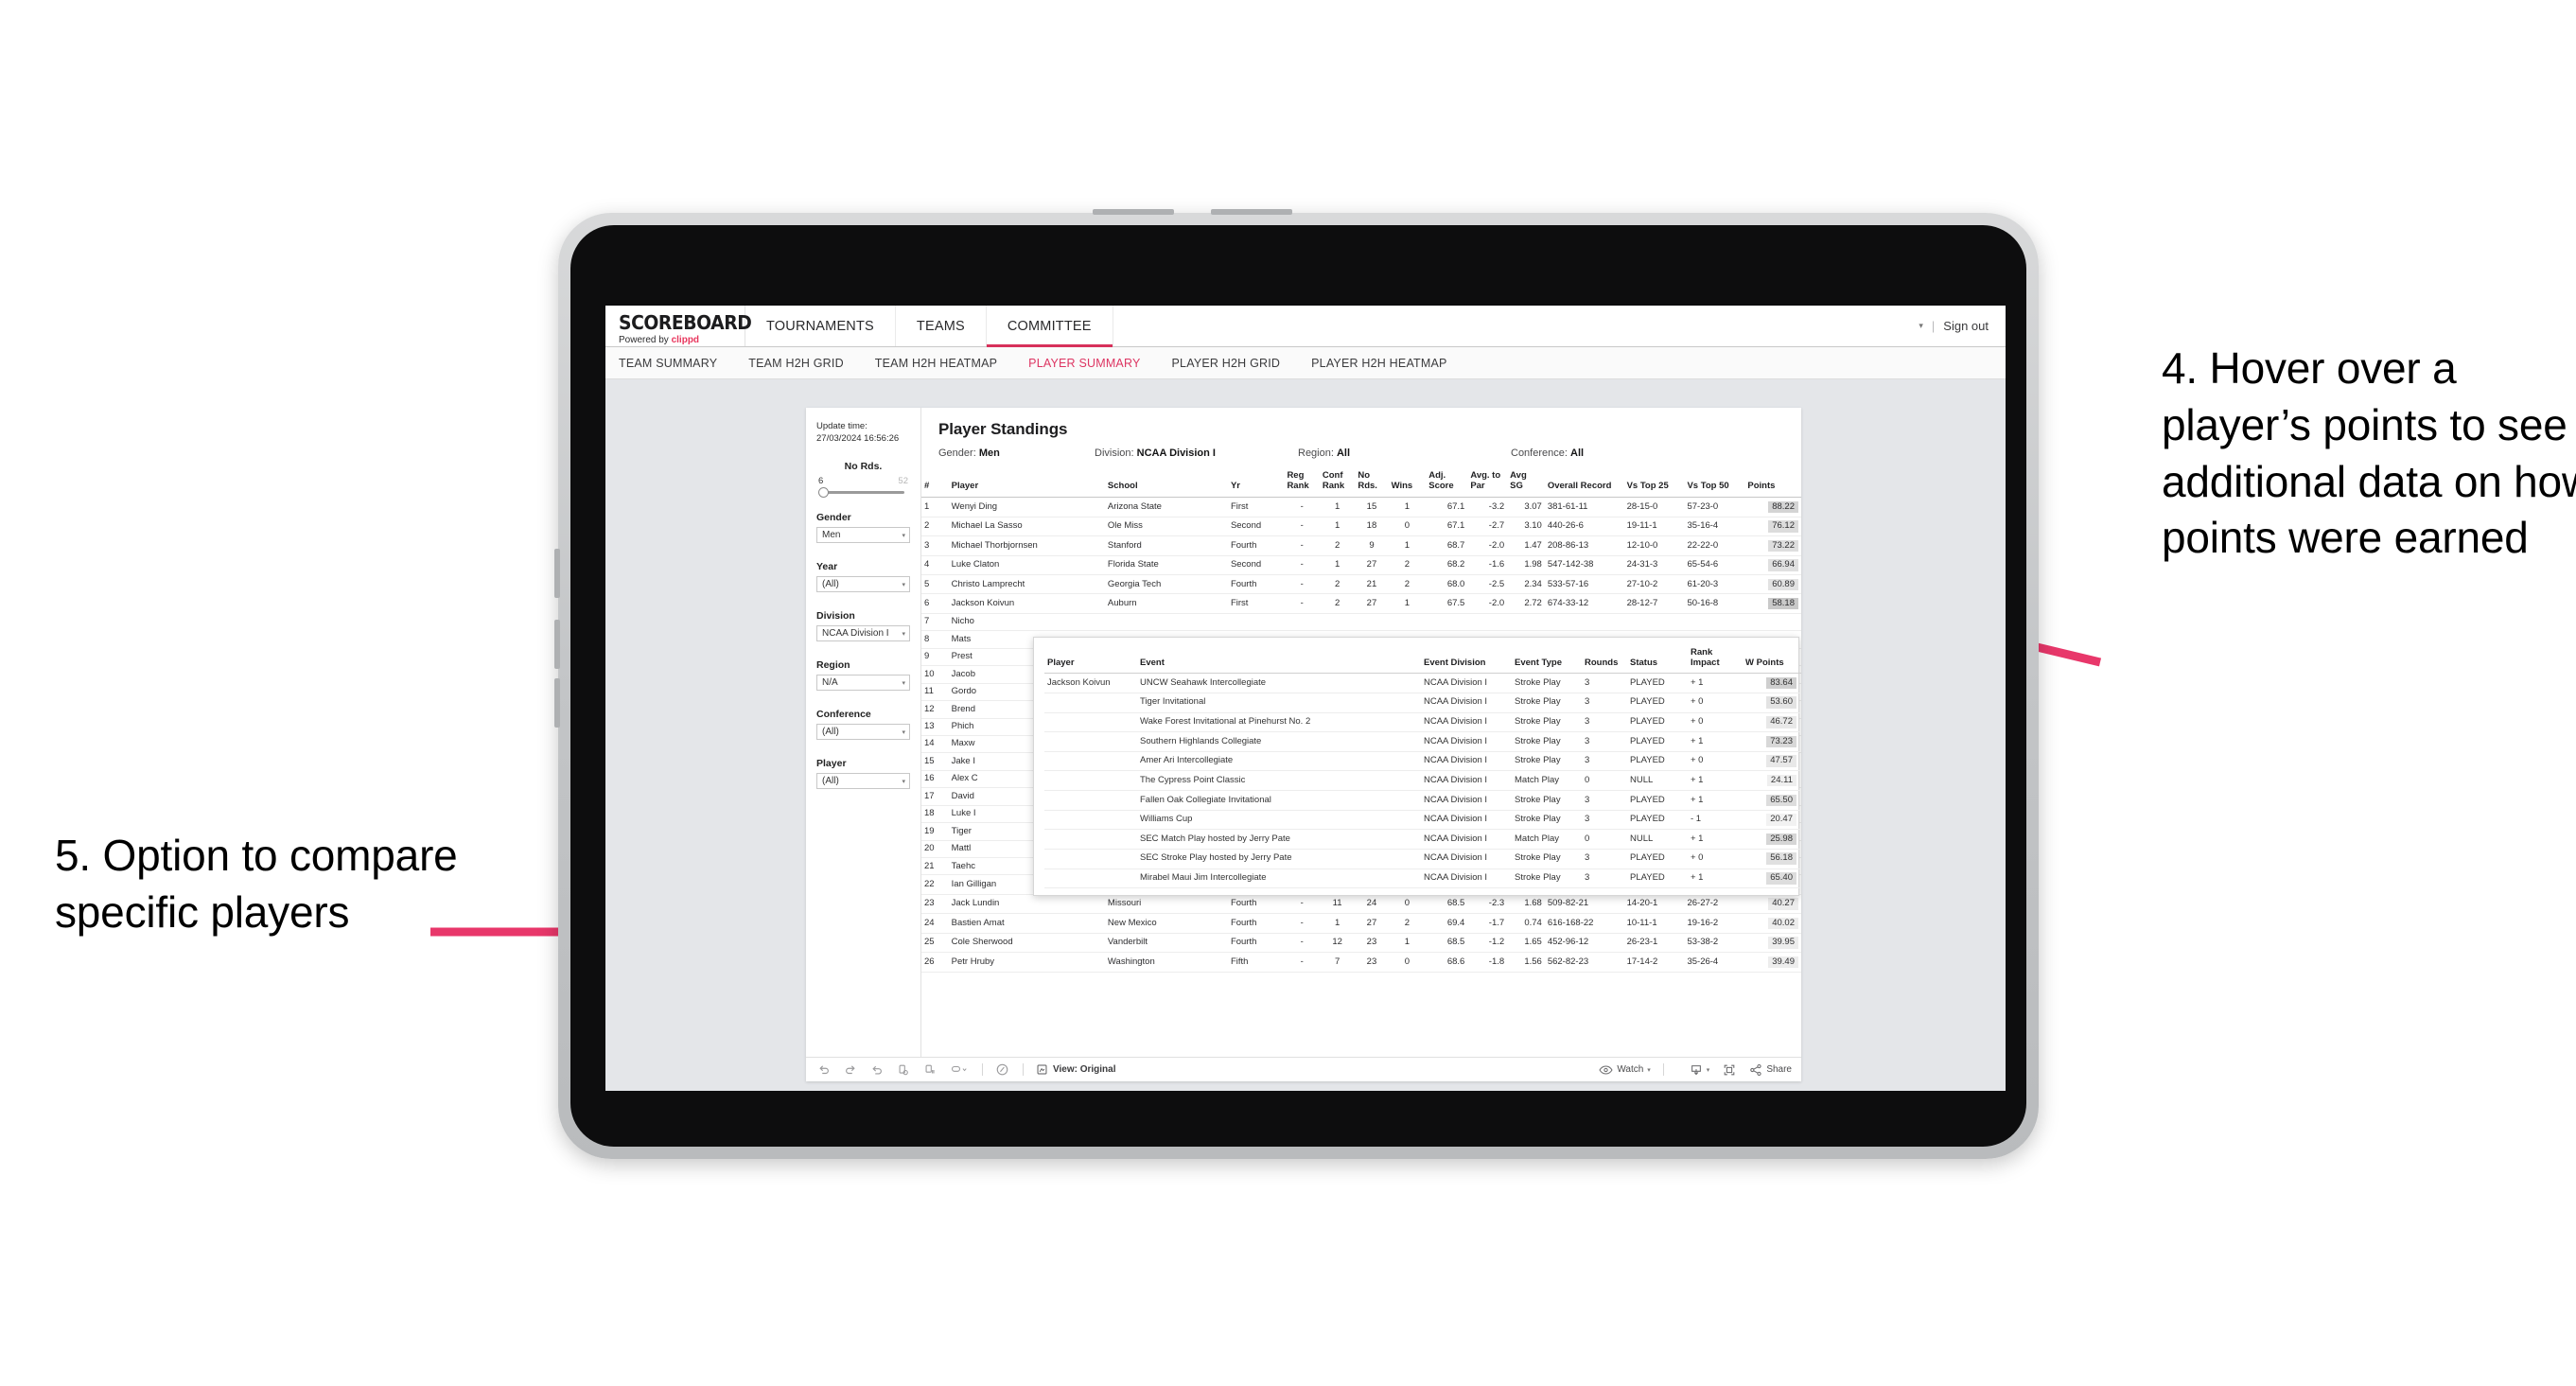 Image resolution: width=2576 pixels, height=1386 pixels. What do you see at coordinates (824, 1070) in the screenshot?
I see `undo-icon` at bounding box center [824, 1070].